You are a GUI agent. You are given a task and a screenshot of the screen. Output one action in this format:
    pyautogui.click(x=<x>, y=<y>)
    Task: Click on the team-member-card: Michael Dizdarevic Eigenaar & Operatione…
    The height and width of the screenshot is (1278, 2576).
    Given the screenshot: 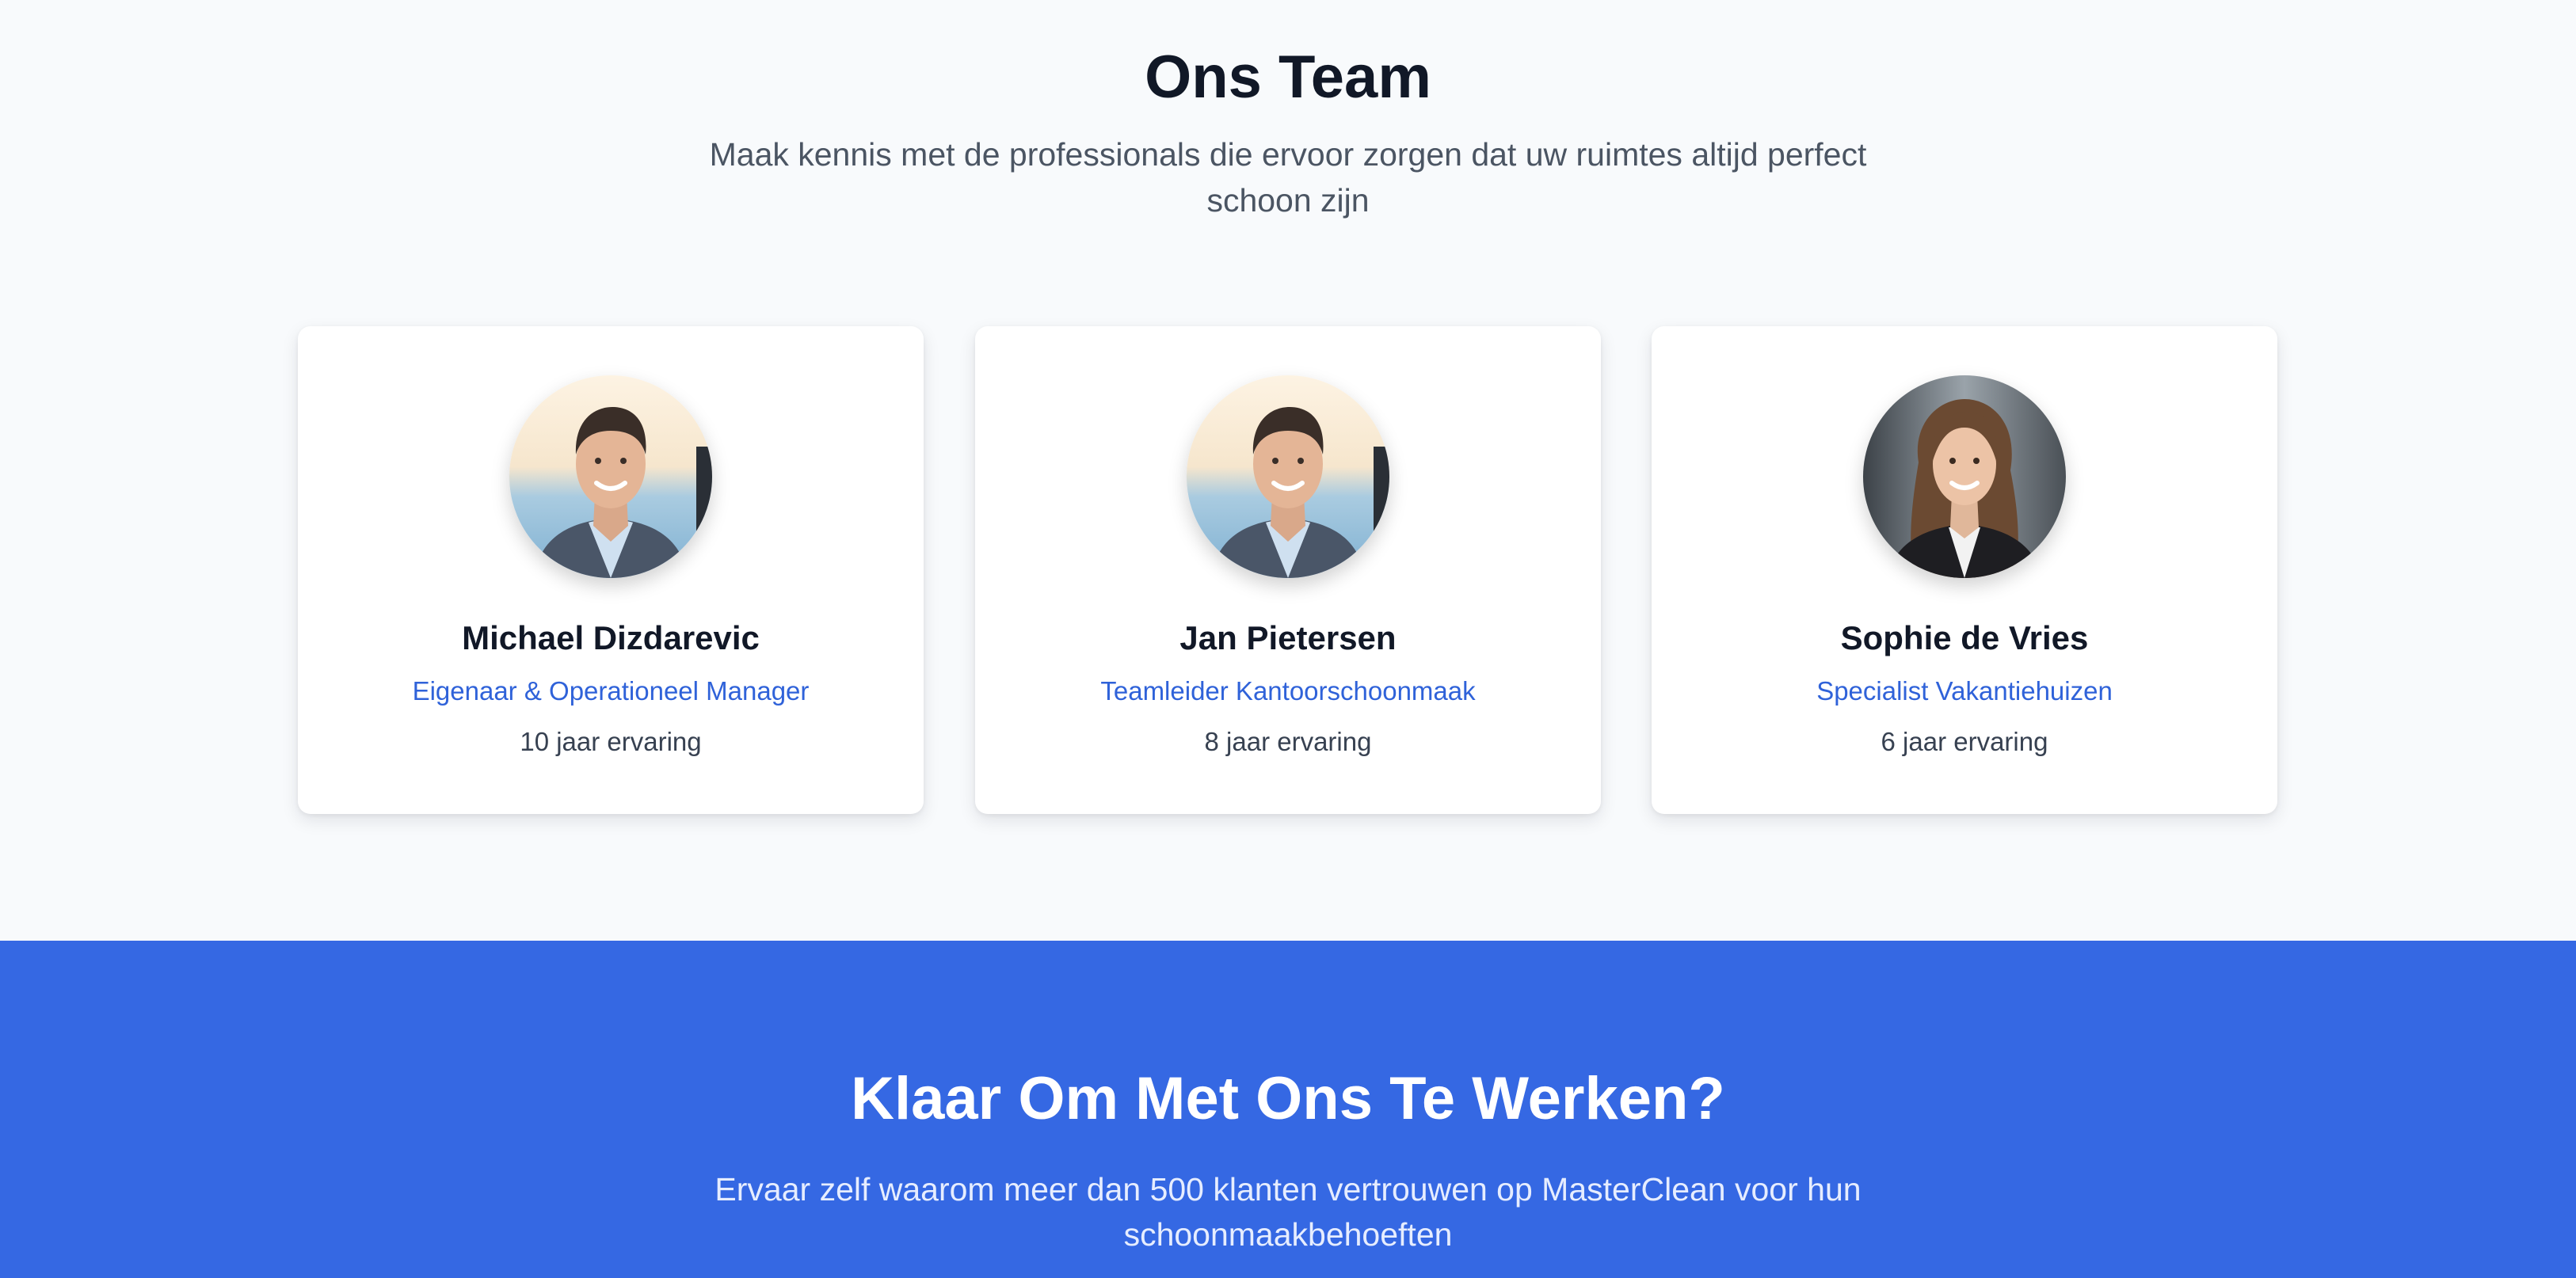 What is the action you would take?
    pyautogui.click(x=611, y=570)
    